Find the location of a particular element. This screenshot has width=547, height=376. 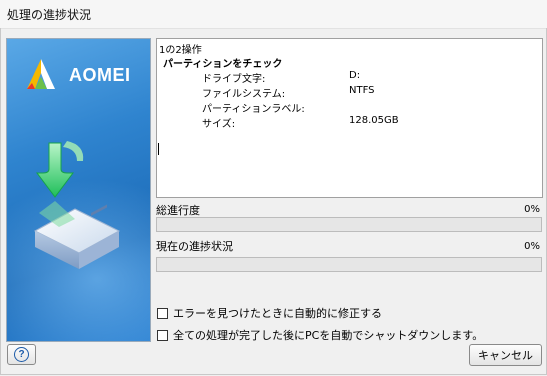

auto-shutdown-option: 全ての処理が完了した後にPCを自動でシャットダウンします。 is located at coordinates (320, 335).